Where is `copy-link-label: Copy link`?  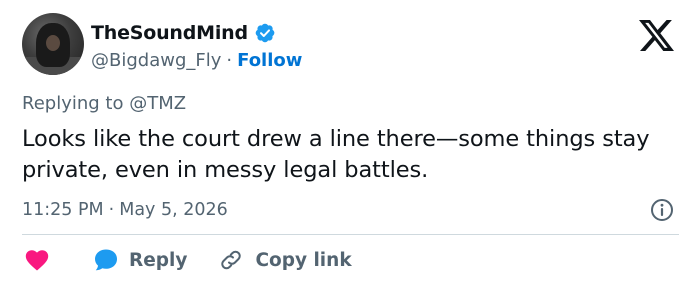 copy-link-label: Copy link is located at coordinates (303, 260).